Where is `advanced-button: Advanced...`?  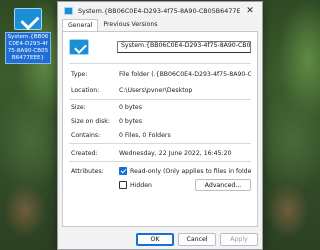
advanced-button: Advanced... is located at coordinates (223, 185).